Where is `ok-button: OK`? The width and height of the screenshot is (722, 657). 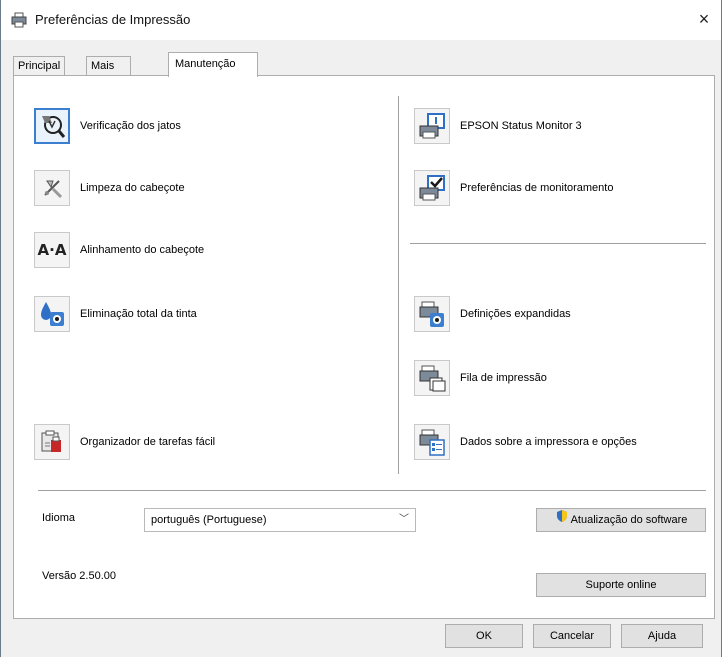 ok-button: OK is located at coordinates (484, 636).